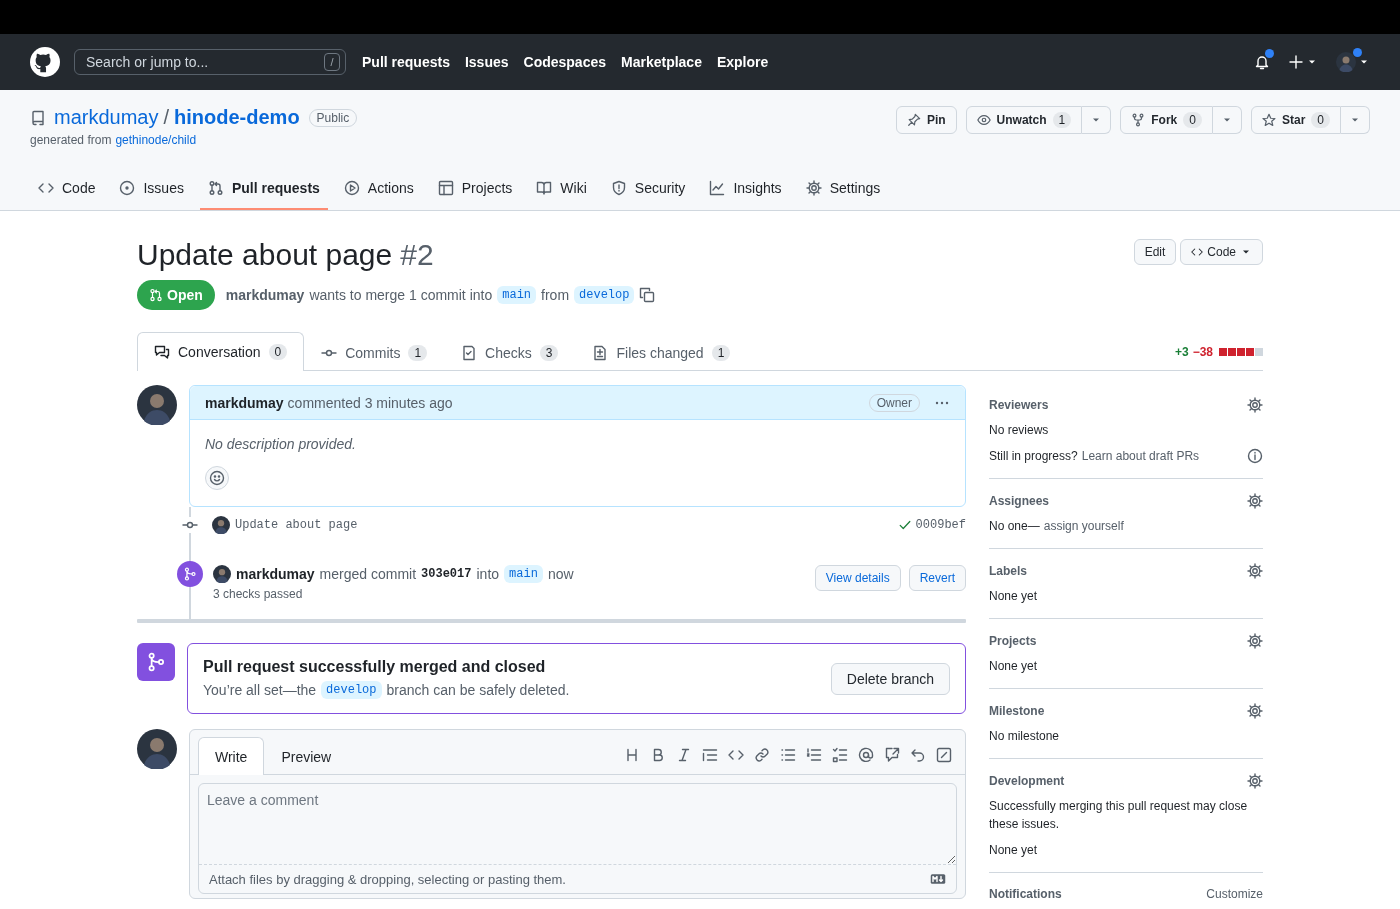  I want to click on repo-tab: Wiki, so click(561, 195).